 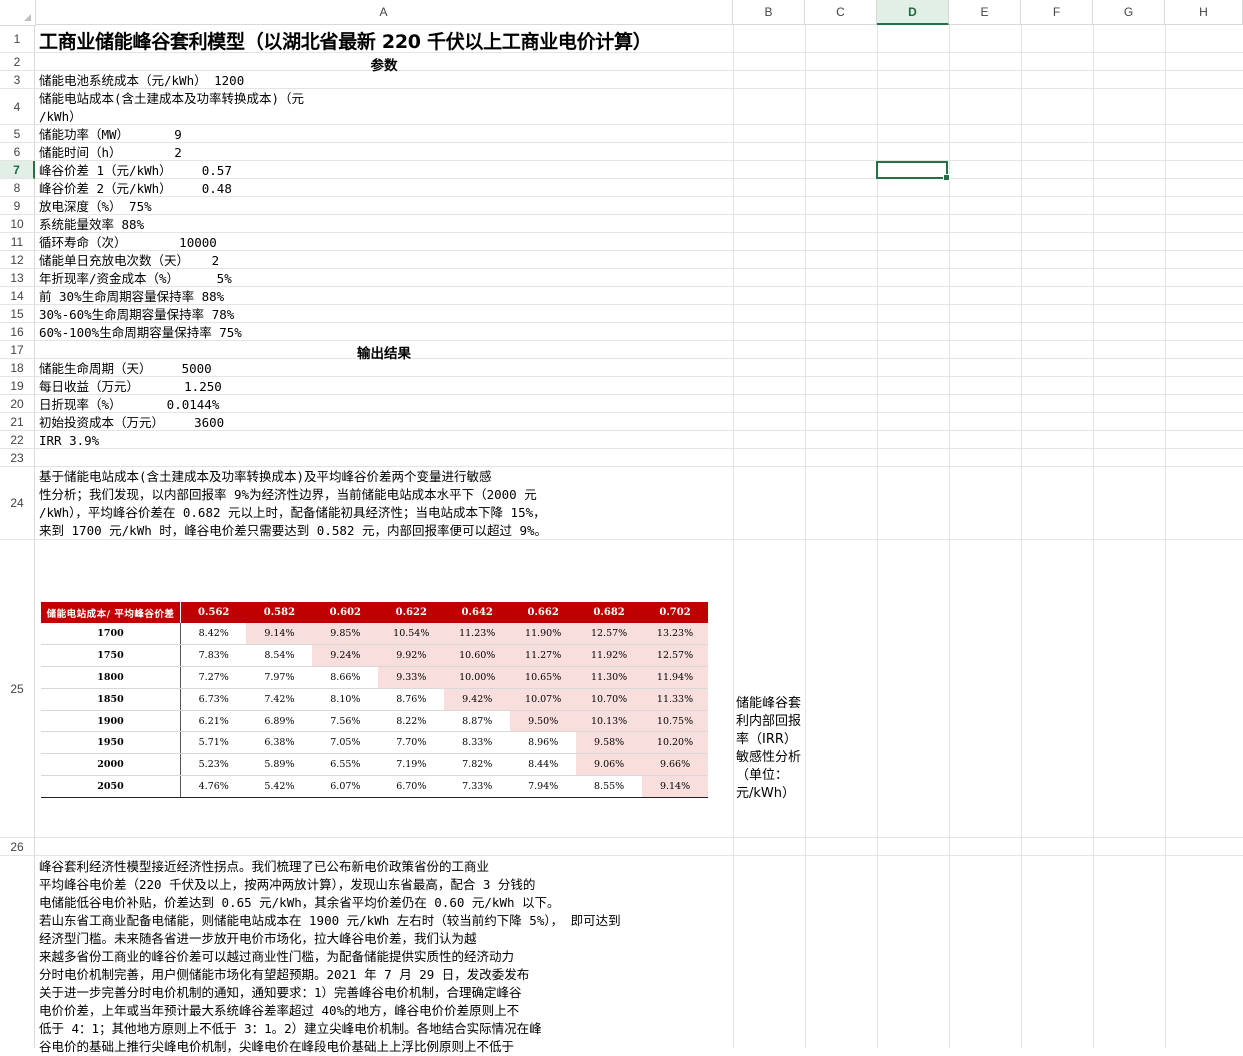 What do you see at coordinates (769, 12) in the screenshot?
I see `column-header-b: B` at bounding box center [769, 12].